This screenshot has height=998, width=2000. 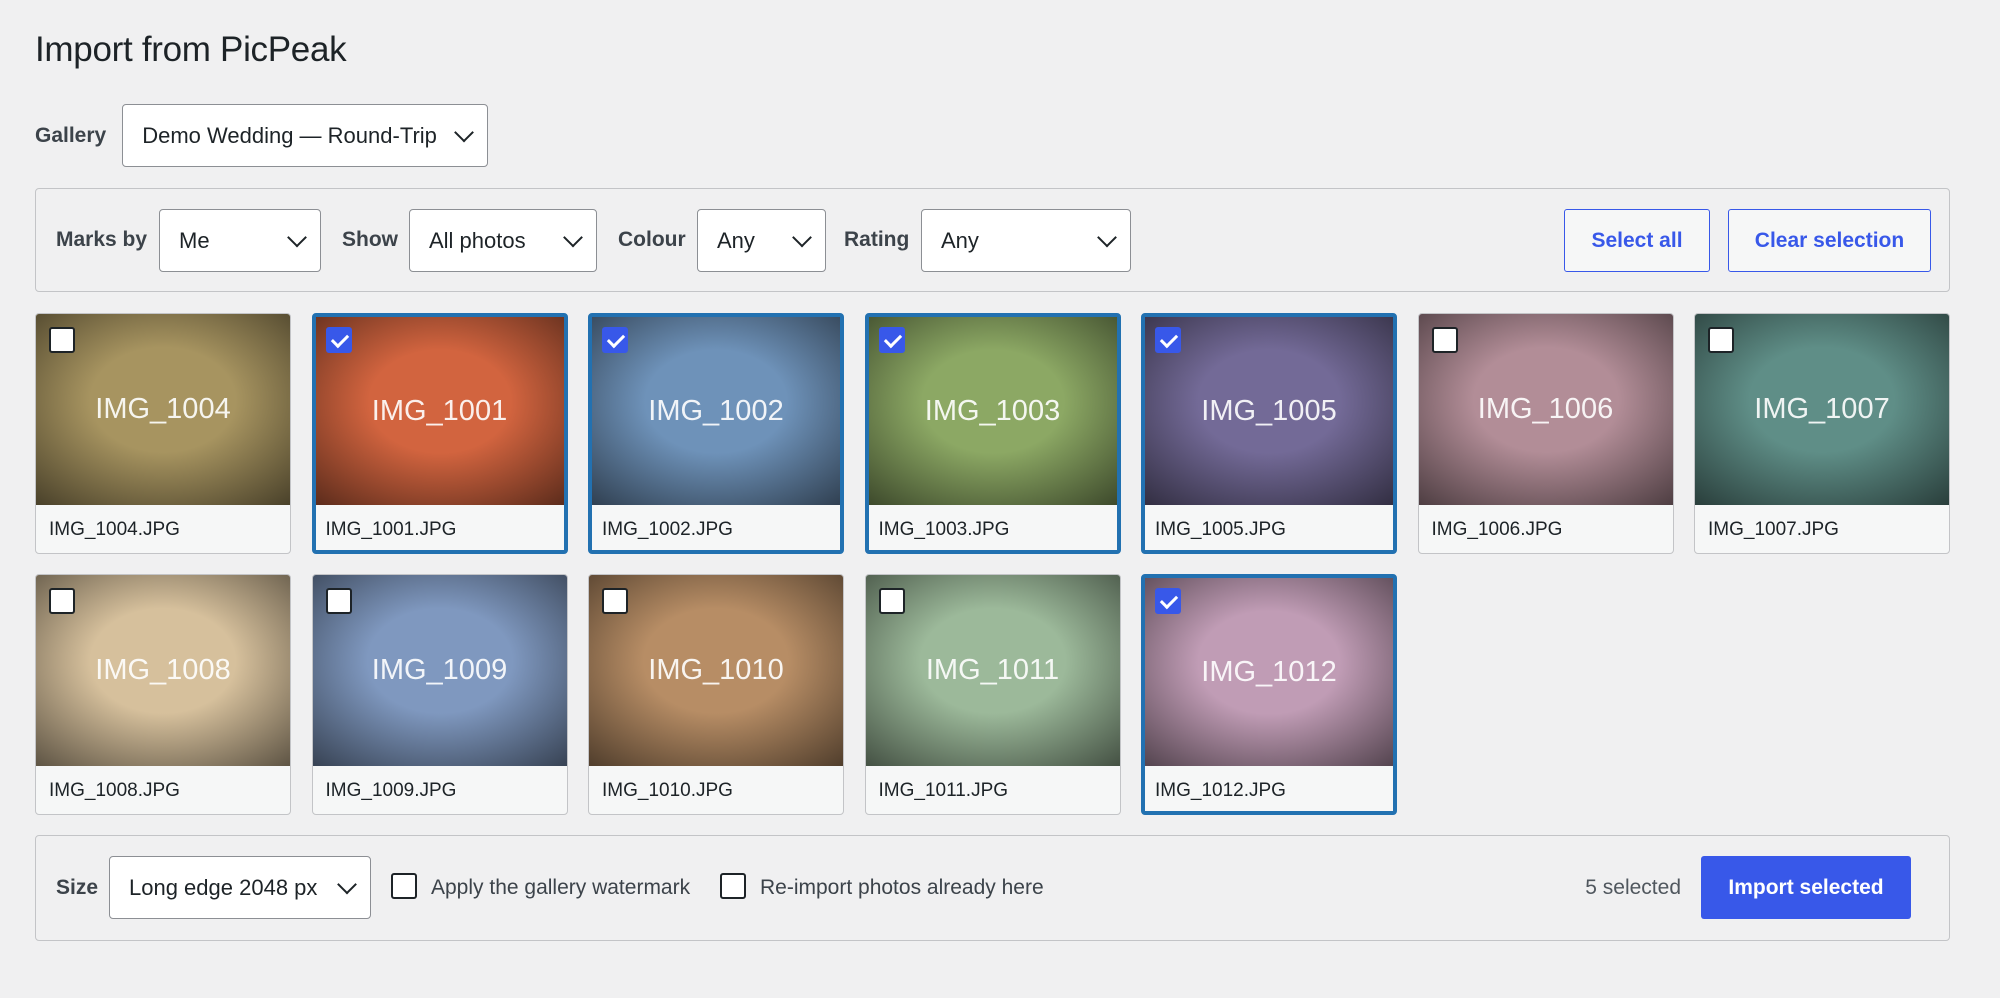 I want to click on photo-filename: IMG_1003.JPG, so click(x=944, y=529).